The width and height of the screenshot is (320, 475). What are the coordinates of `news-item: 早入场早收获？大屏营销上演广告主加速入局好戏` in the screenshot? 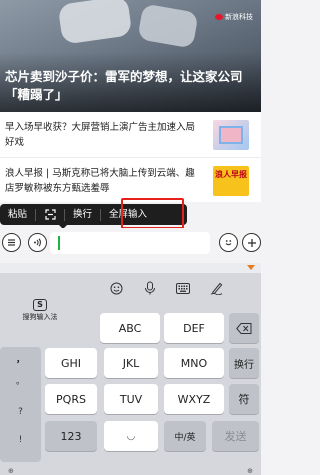 It's located at (130, 135).